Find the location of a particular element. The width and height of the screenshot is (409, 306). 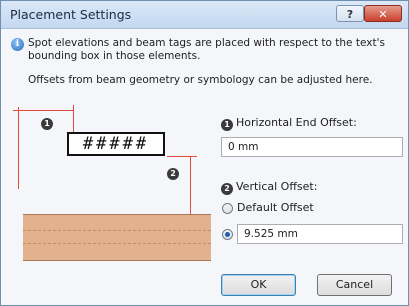

dialog-title: Placement Settings is located at coordinates (71, 14).